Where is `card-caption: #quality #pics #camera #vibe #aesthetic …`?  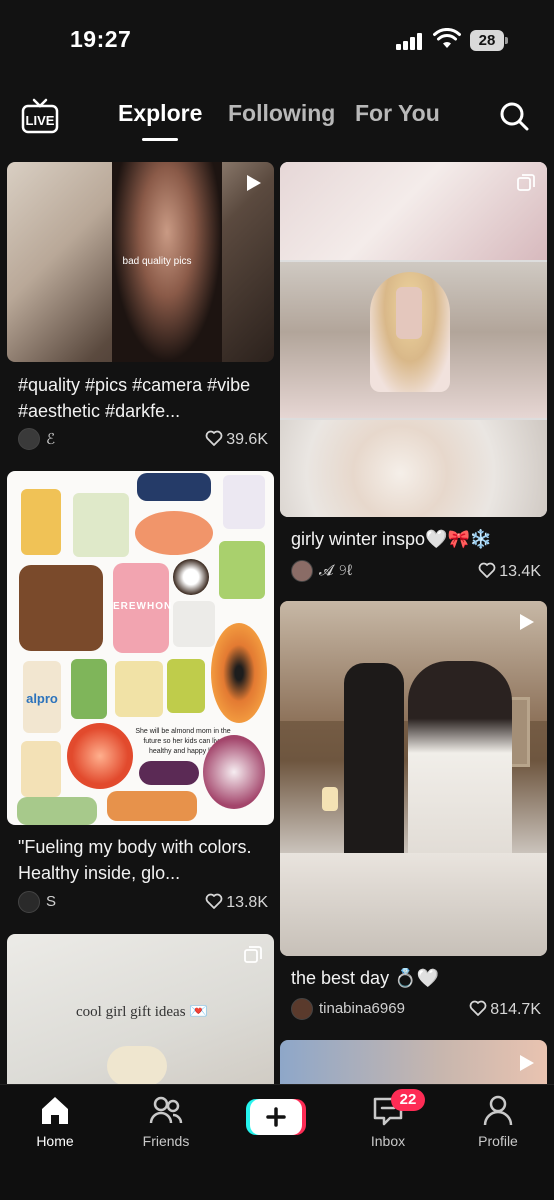
card-caption: #quality #pics #camera #vibe #aesthetic … is located at coordinates (134, 398).